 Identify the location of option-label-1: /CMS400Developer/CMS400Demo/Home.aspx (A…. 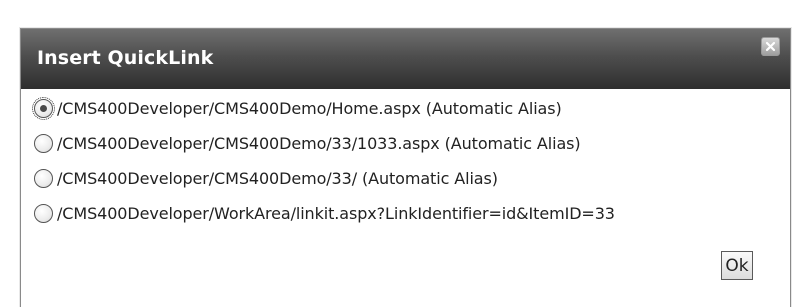
(309, 108).